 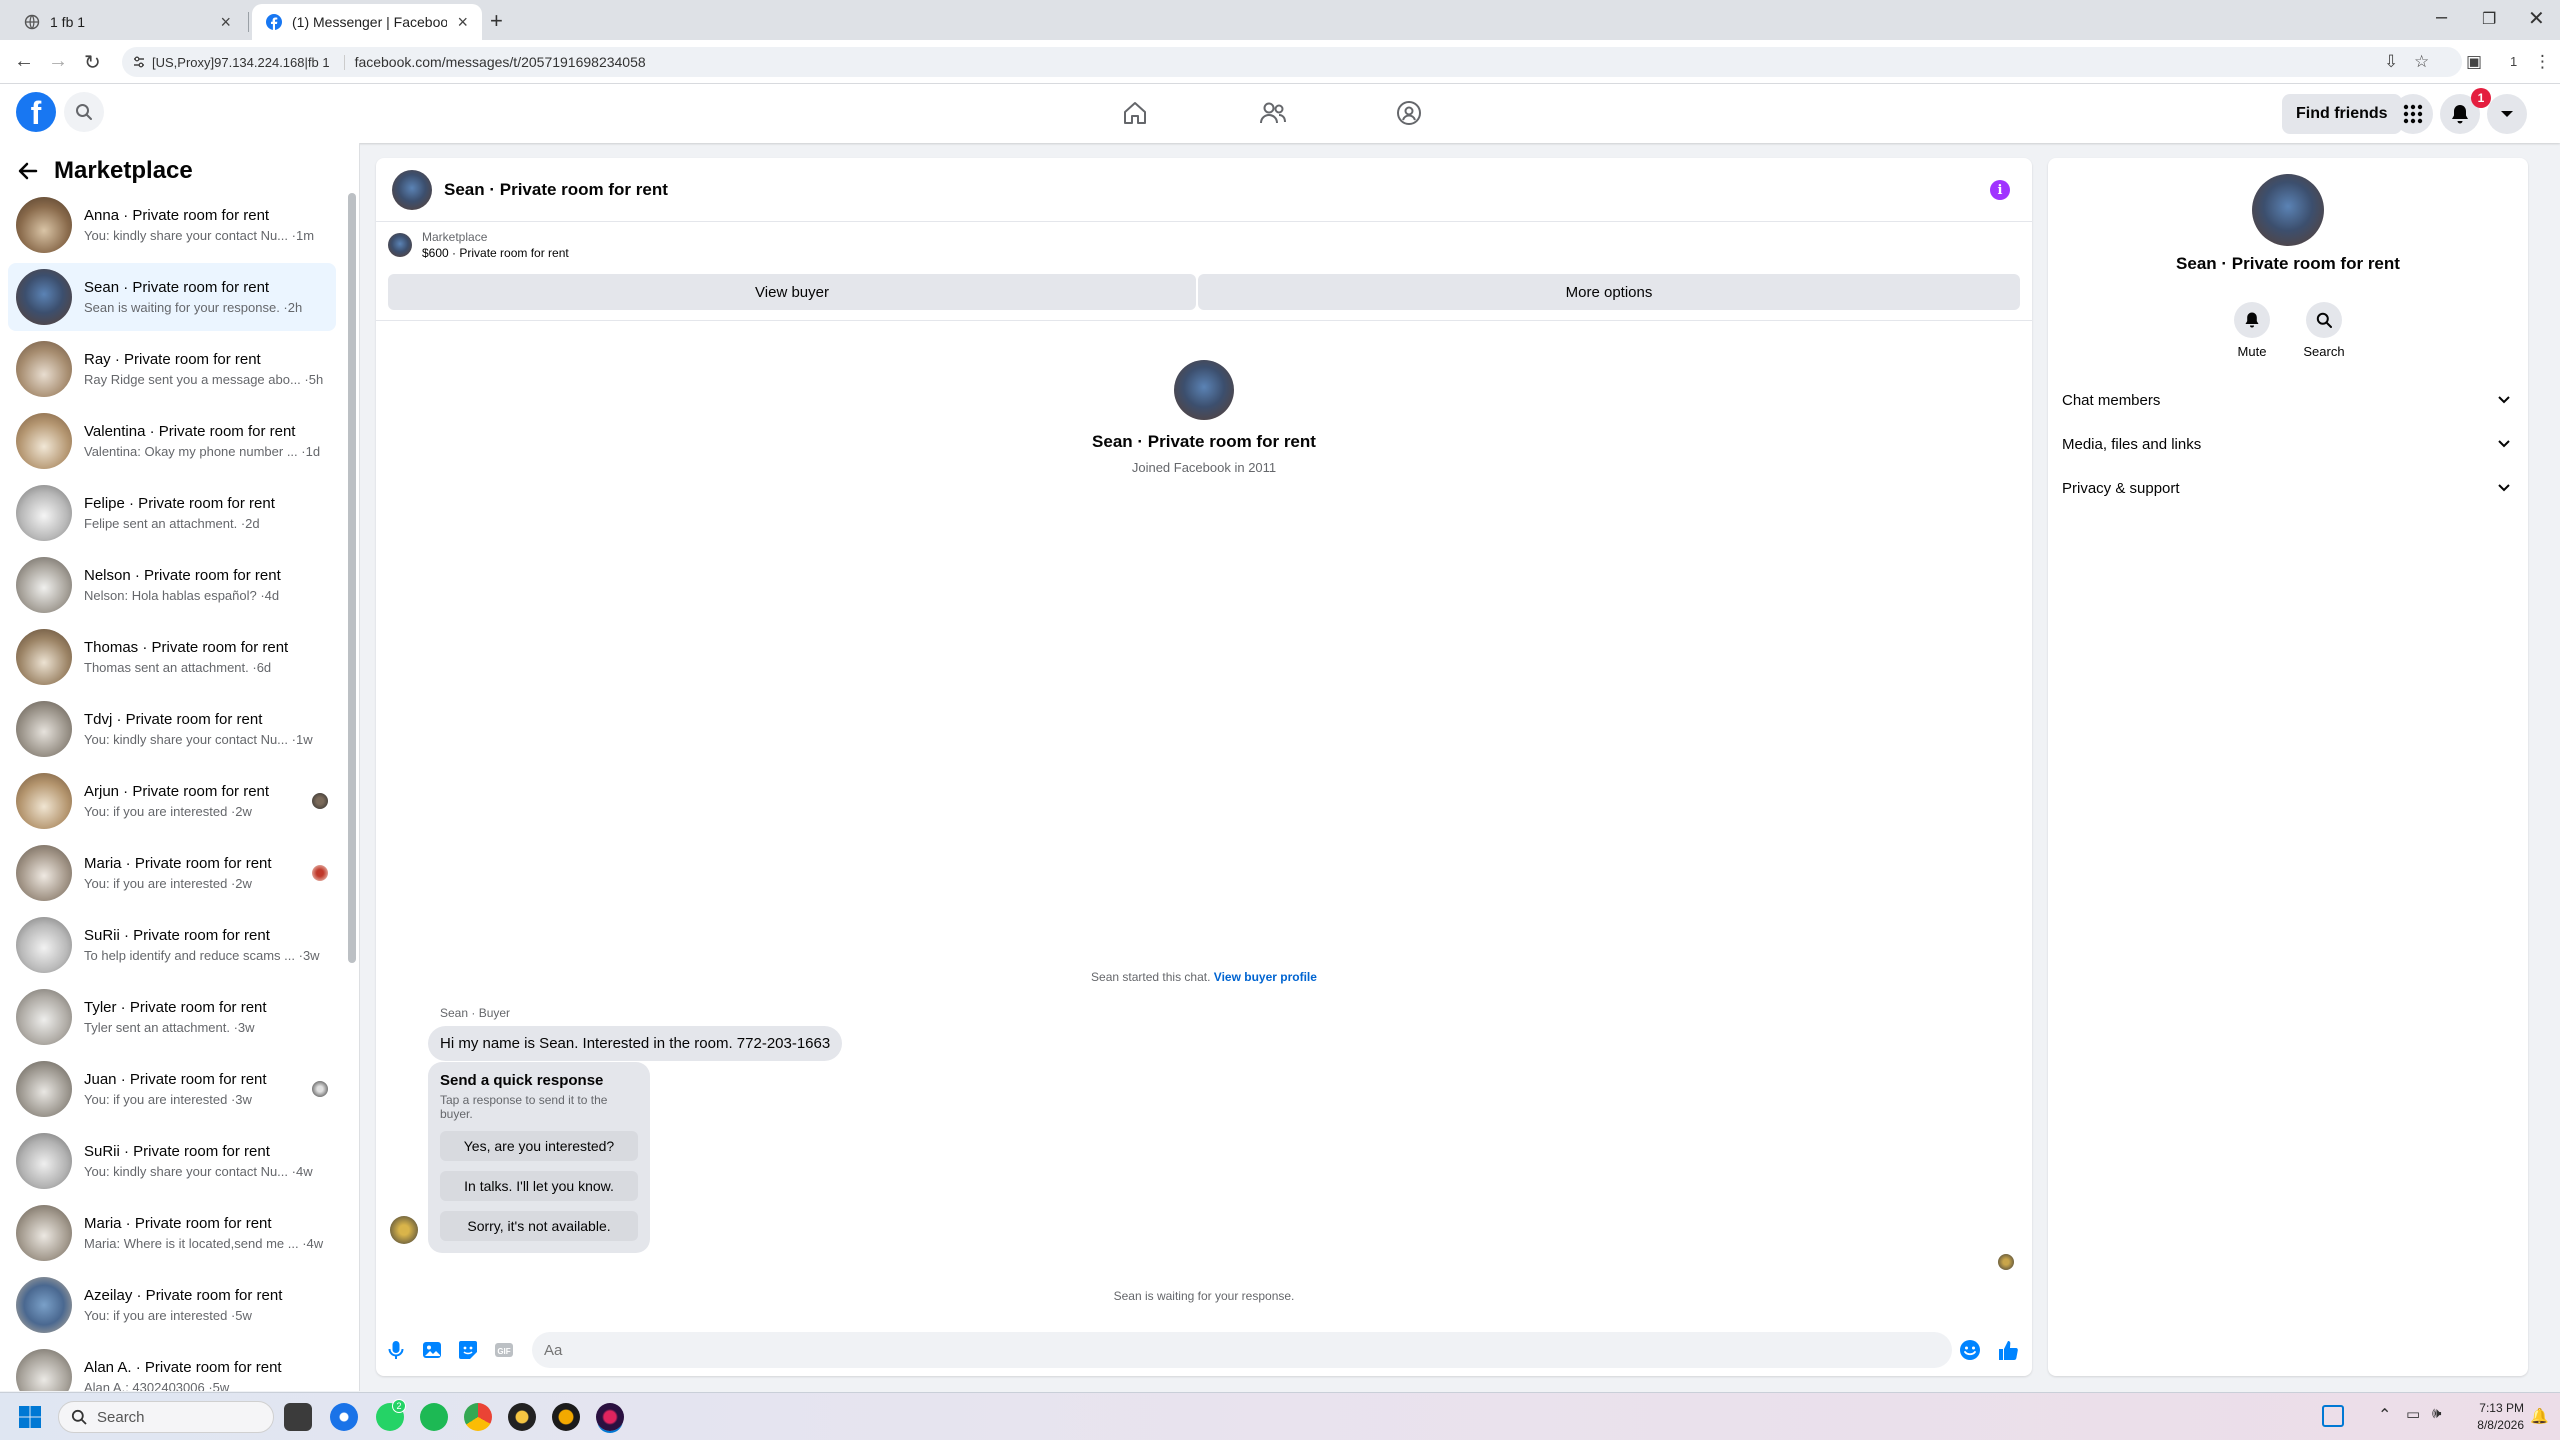 I want to click on notification-center-icon: 🔔, so click(x=2539, y=1416).